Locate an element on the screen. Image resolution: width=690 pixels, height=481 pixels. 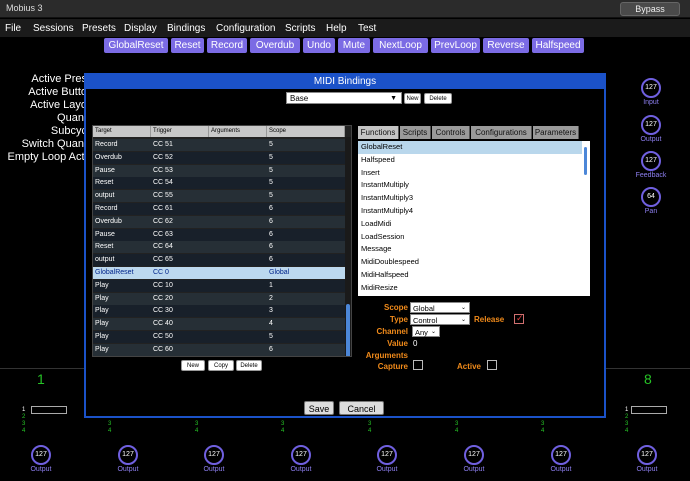
function-list-item: Message is located at coordinates (470, 249).